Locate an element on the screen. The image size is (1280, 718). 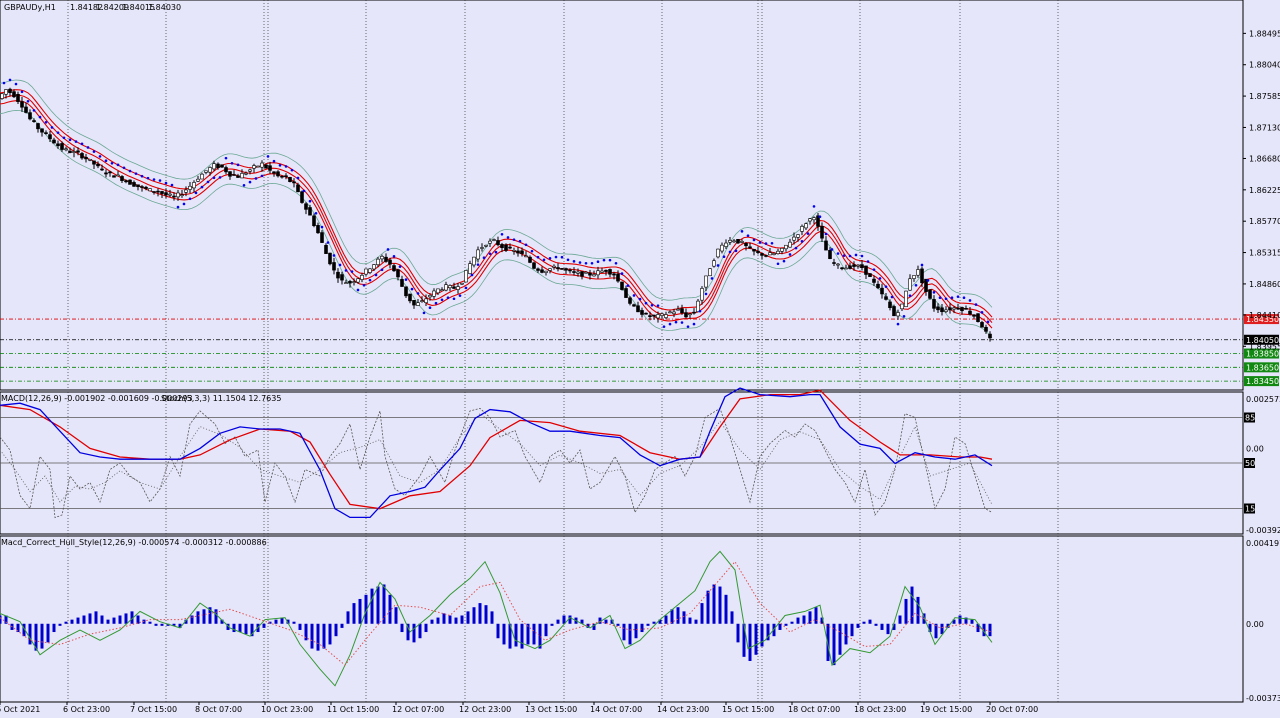
price-level-label: 1.83450 is located at coordinates (1262, 381).